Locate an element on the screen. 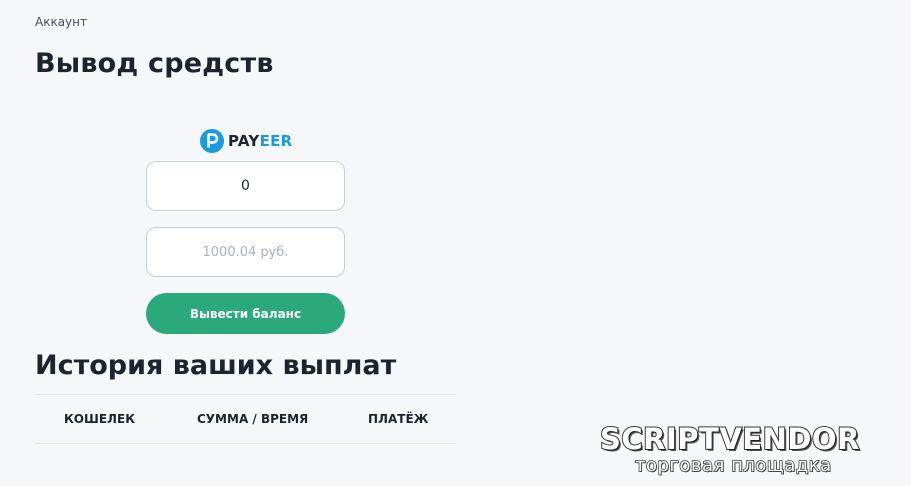  withdraw-balance-button: Вывести баланс is located at coordinates (245, 313).